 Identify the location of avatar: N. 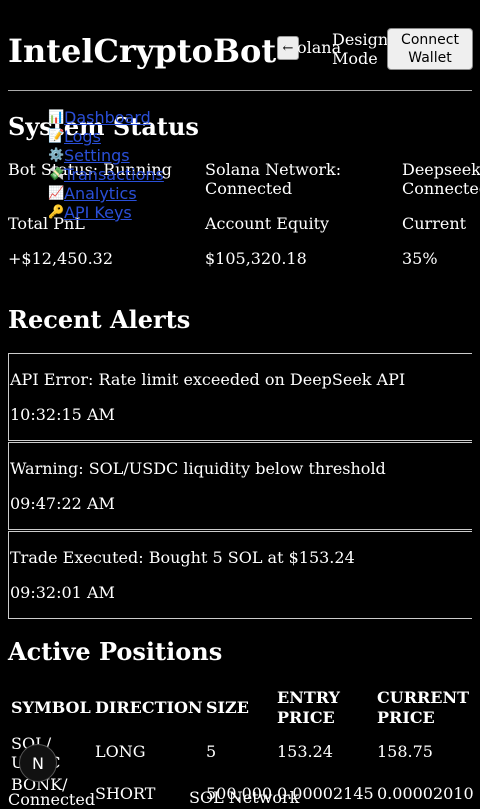
(38, 763).